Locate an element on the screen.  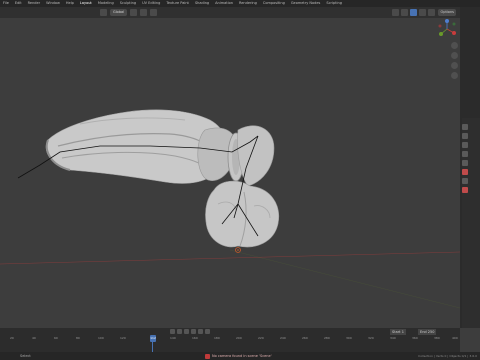
modifier-tab-icon is located at coordinates (465, 181).